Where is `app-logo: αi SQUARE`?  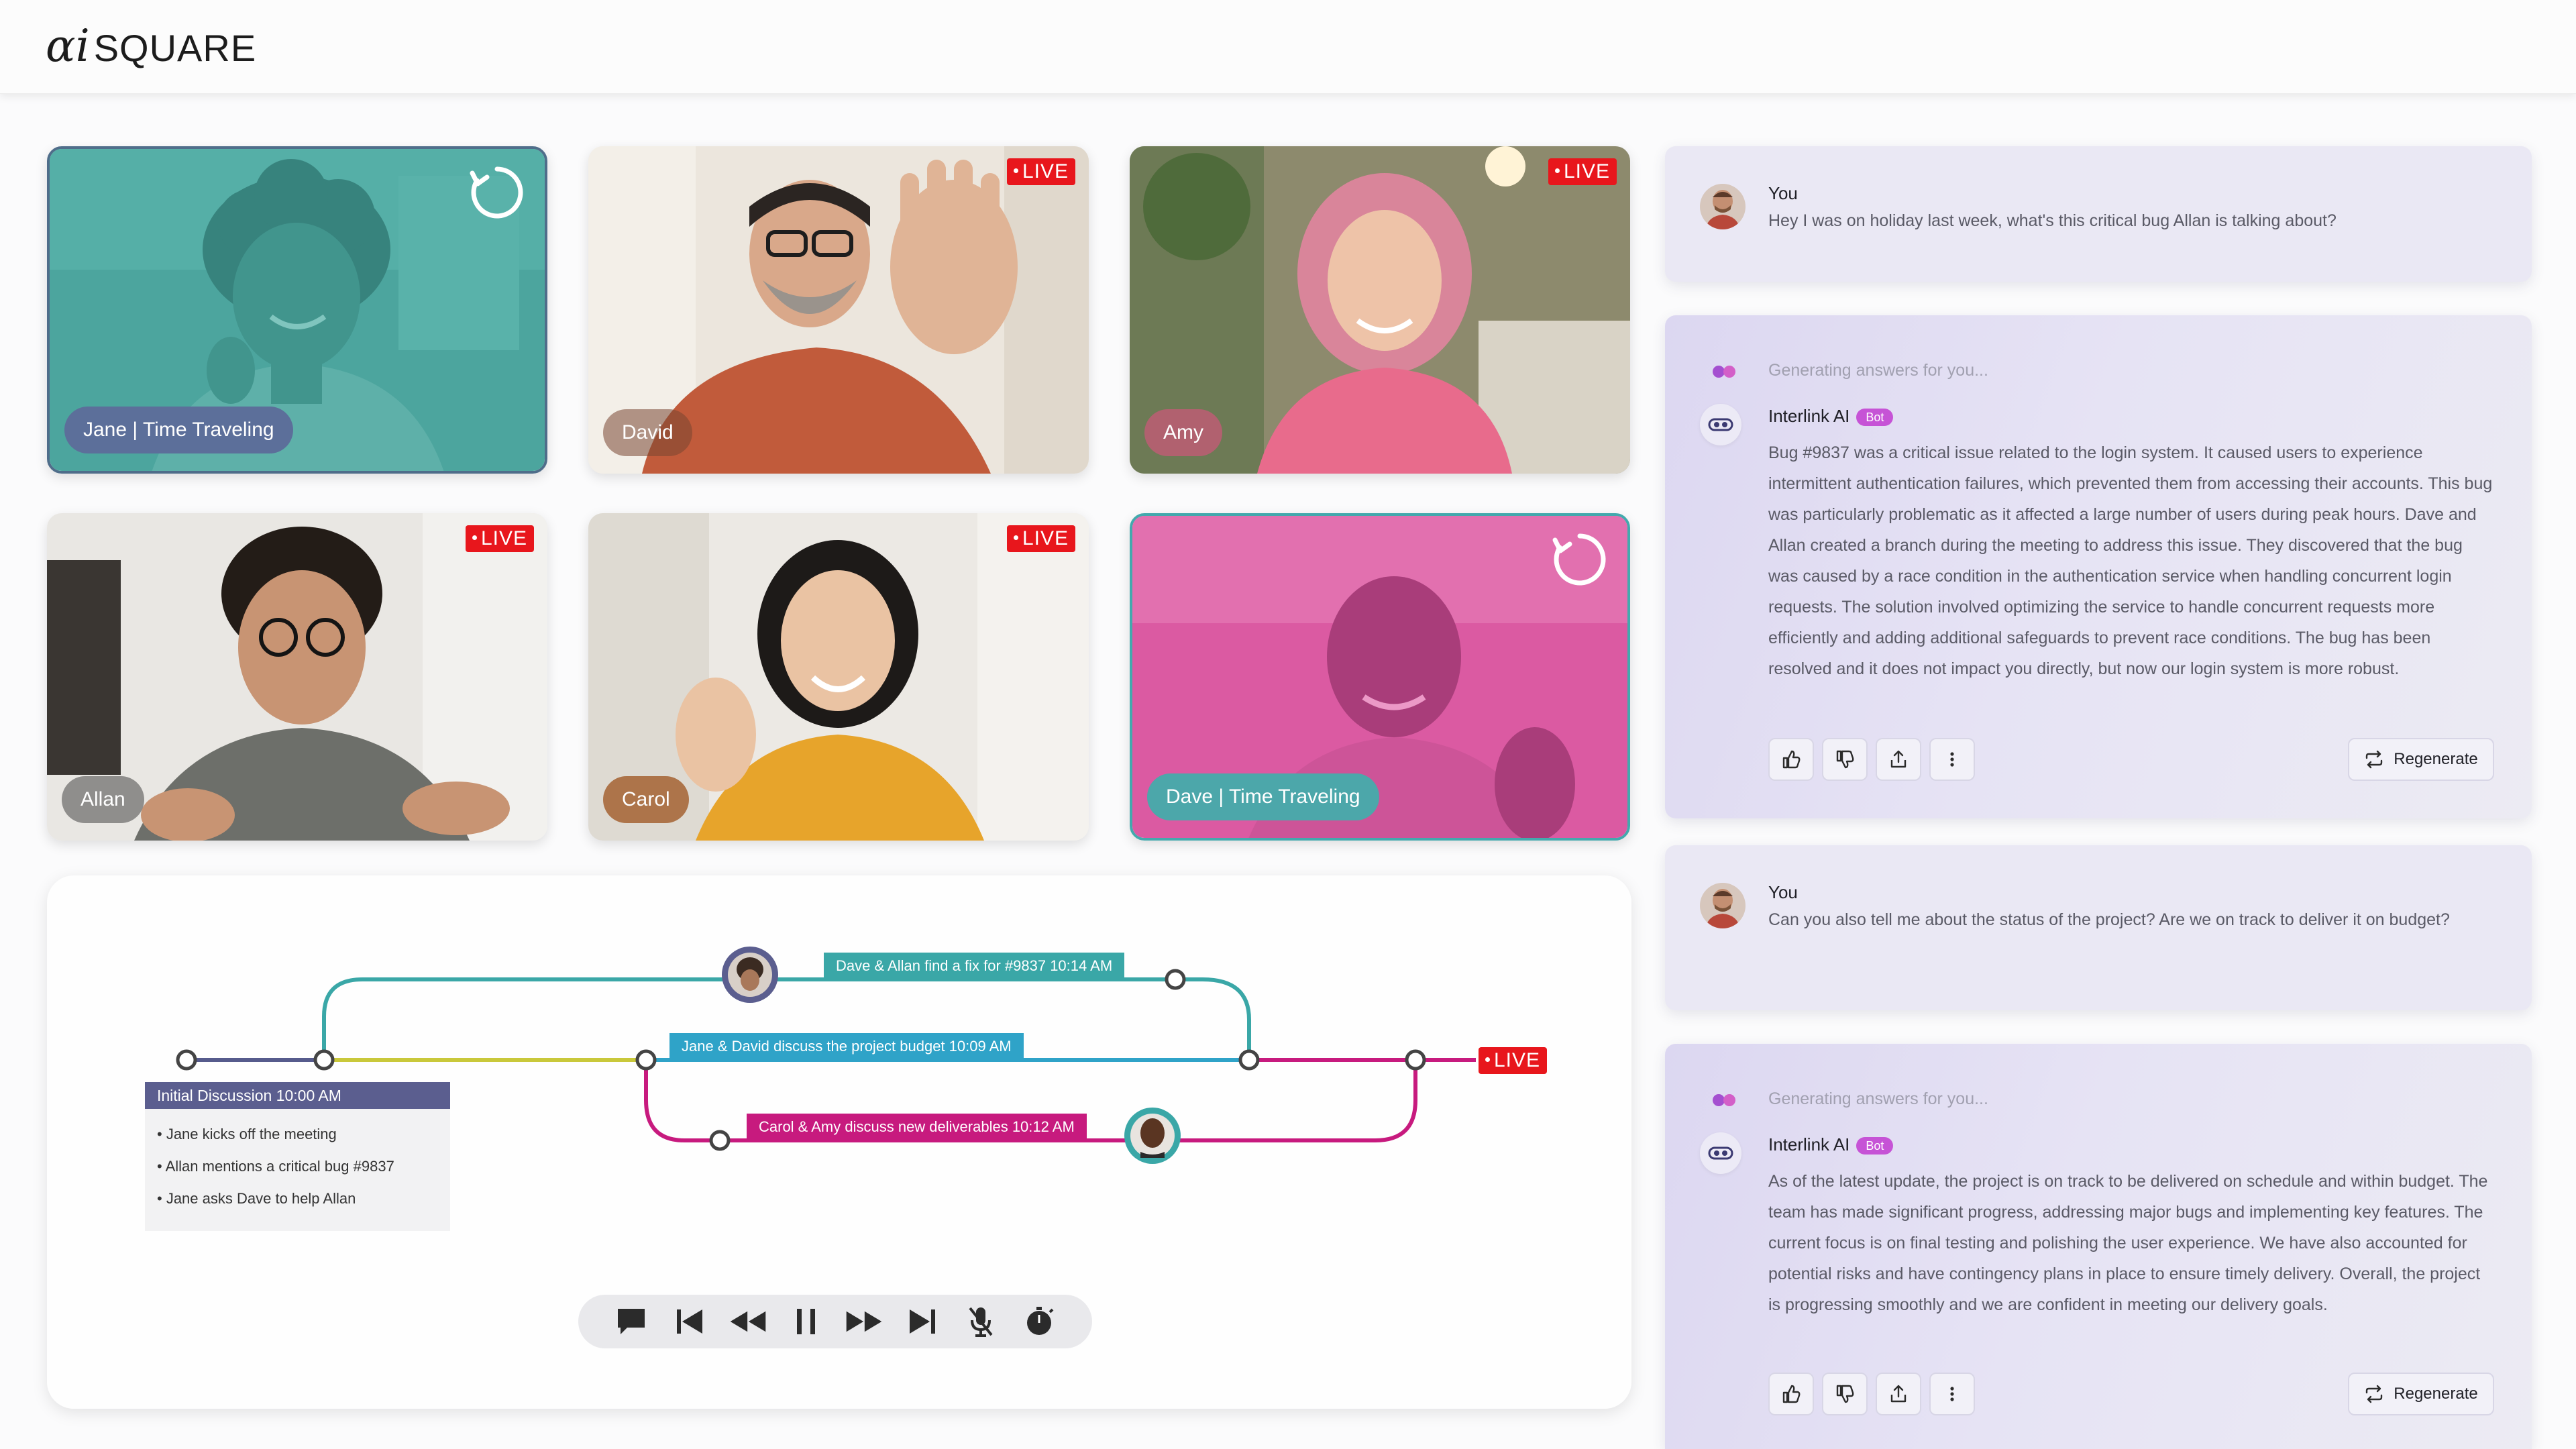 app-logo: αi SQUARE is located at coordinates (151, 47).